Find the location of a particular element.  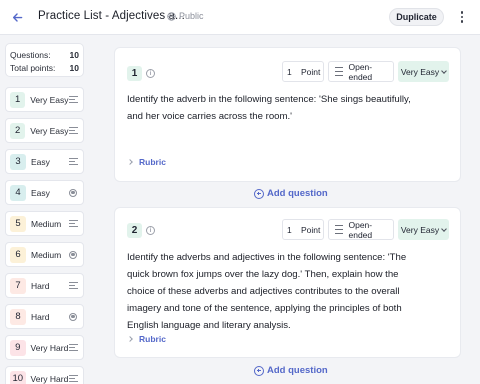

visibility-indicator: Public is located at coordinates (185, 16).